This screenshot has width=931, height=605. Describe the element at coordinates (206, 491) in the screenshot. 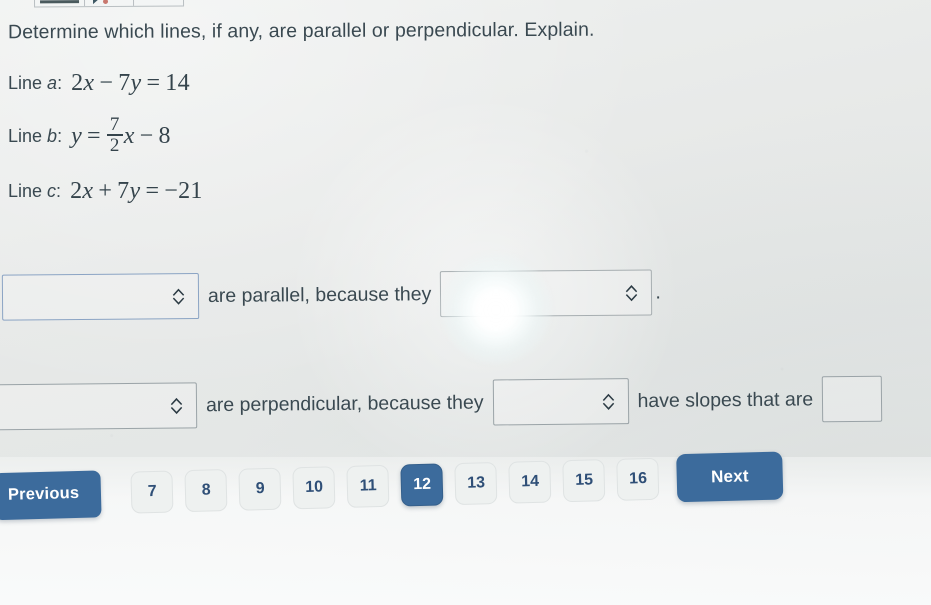

I see `page-button-8: 8` at that location.